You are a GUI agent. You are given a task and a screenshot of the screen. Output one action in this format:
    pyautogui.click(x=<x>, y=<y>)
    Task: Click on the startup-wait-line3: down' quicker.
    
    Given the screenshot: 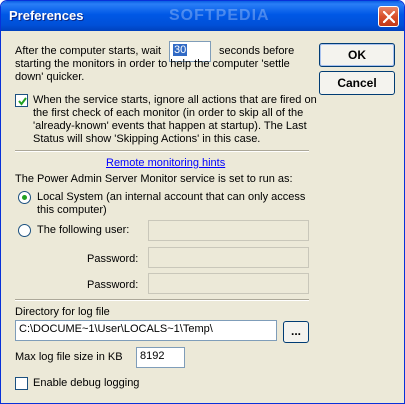 What is the action you would take?
    pyautogui.click(x=50, y=77)
    